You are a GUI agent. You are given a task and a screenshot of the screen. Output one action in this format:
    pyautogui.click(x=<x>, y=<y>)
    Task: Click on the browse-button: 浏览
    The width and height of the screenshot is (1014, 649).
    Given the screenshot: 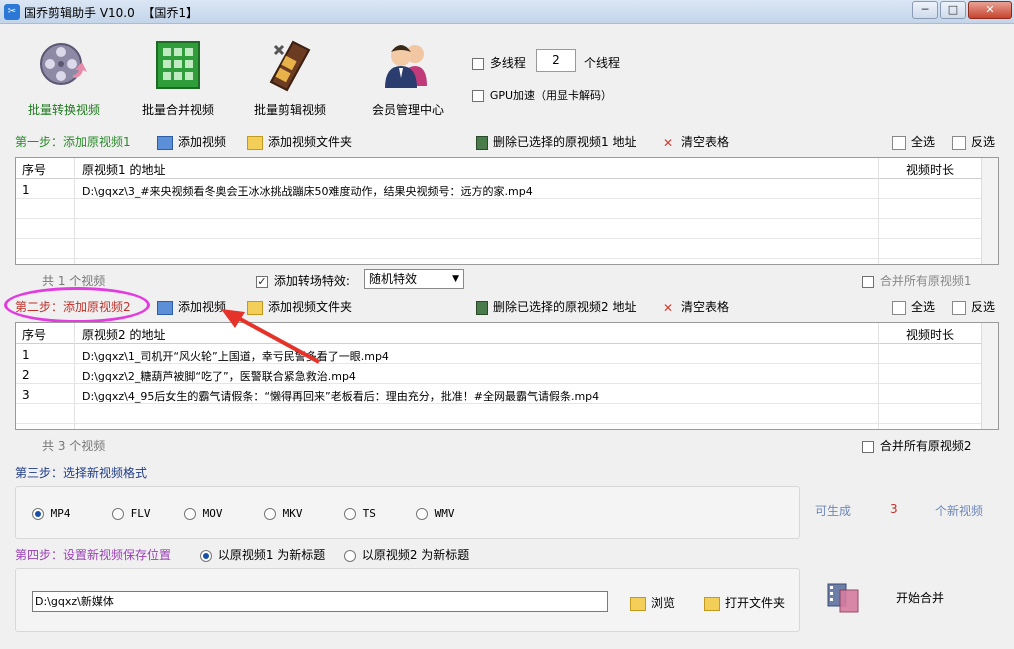 What is the action you would take?
    pyautogui.click(x=652, y=602)
    